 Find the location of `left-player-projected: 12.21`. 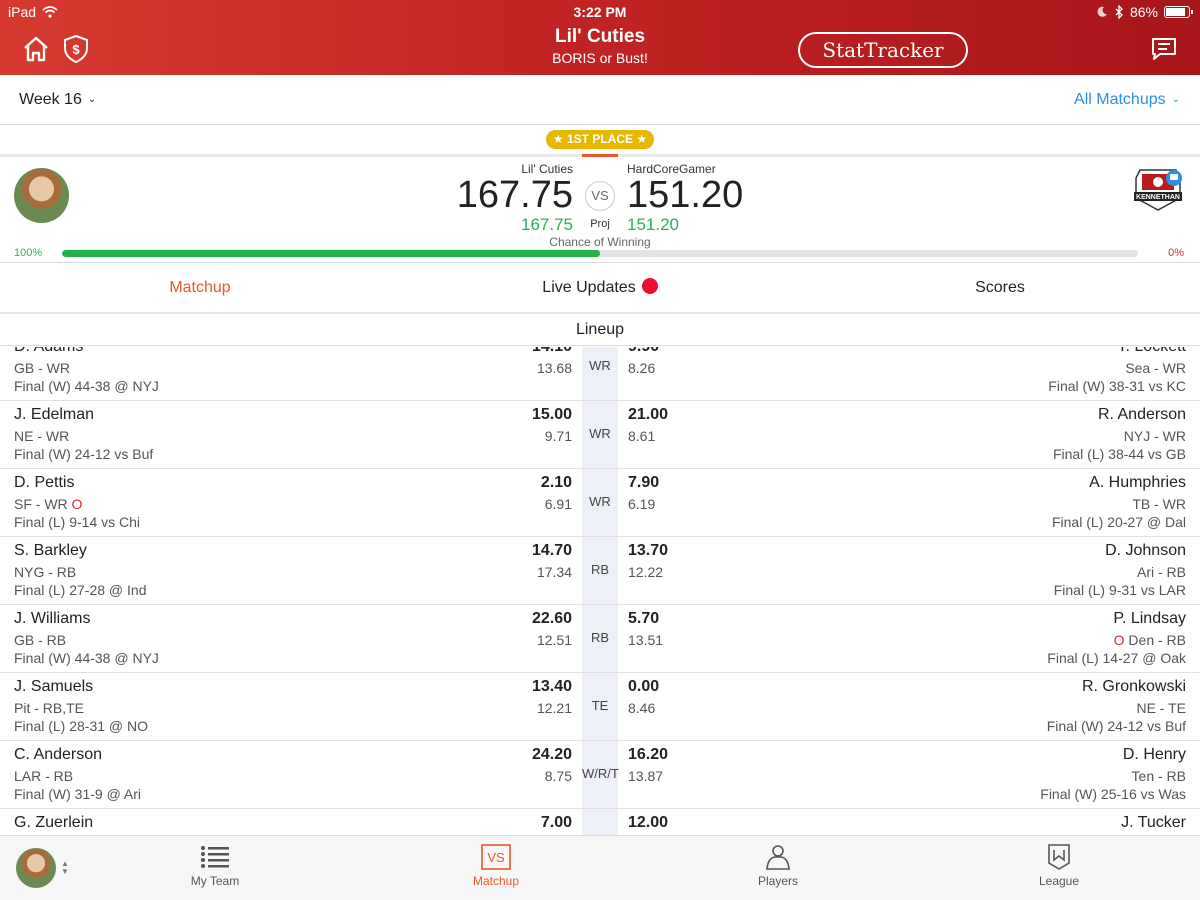

left-player-projected: 12.21 is located at coordinates (554, 708).